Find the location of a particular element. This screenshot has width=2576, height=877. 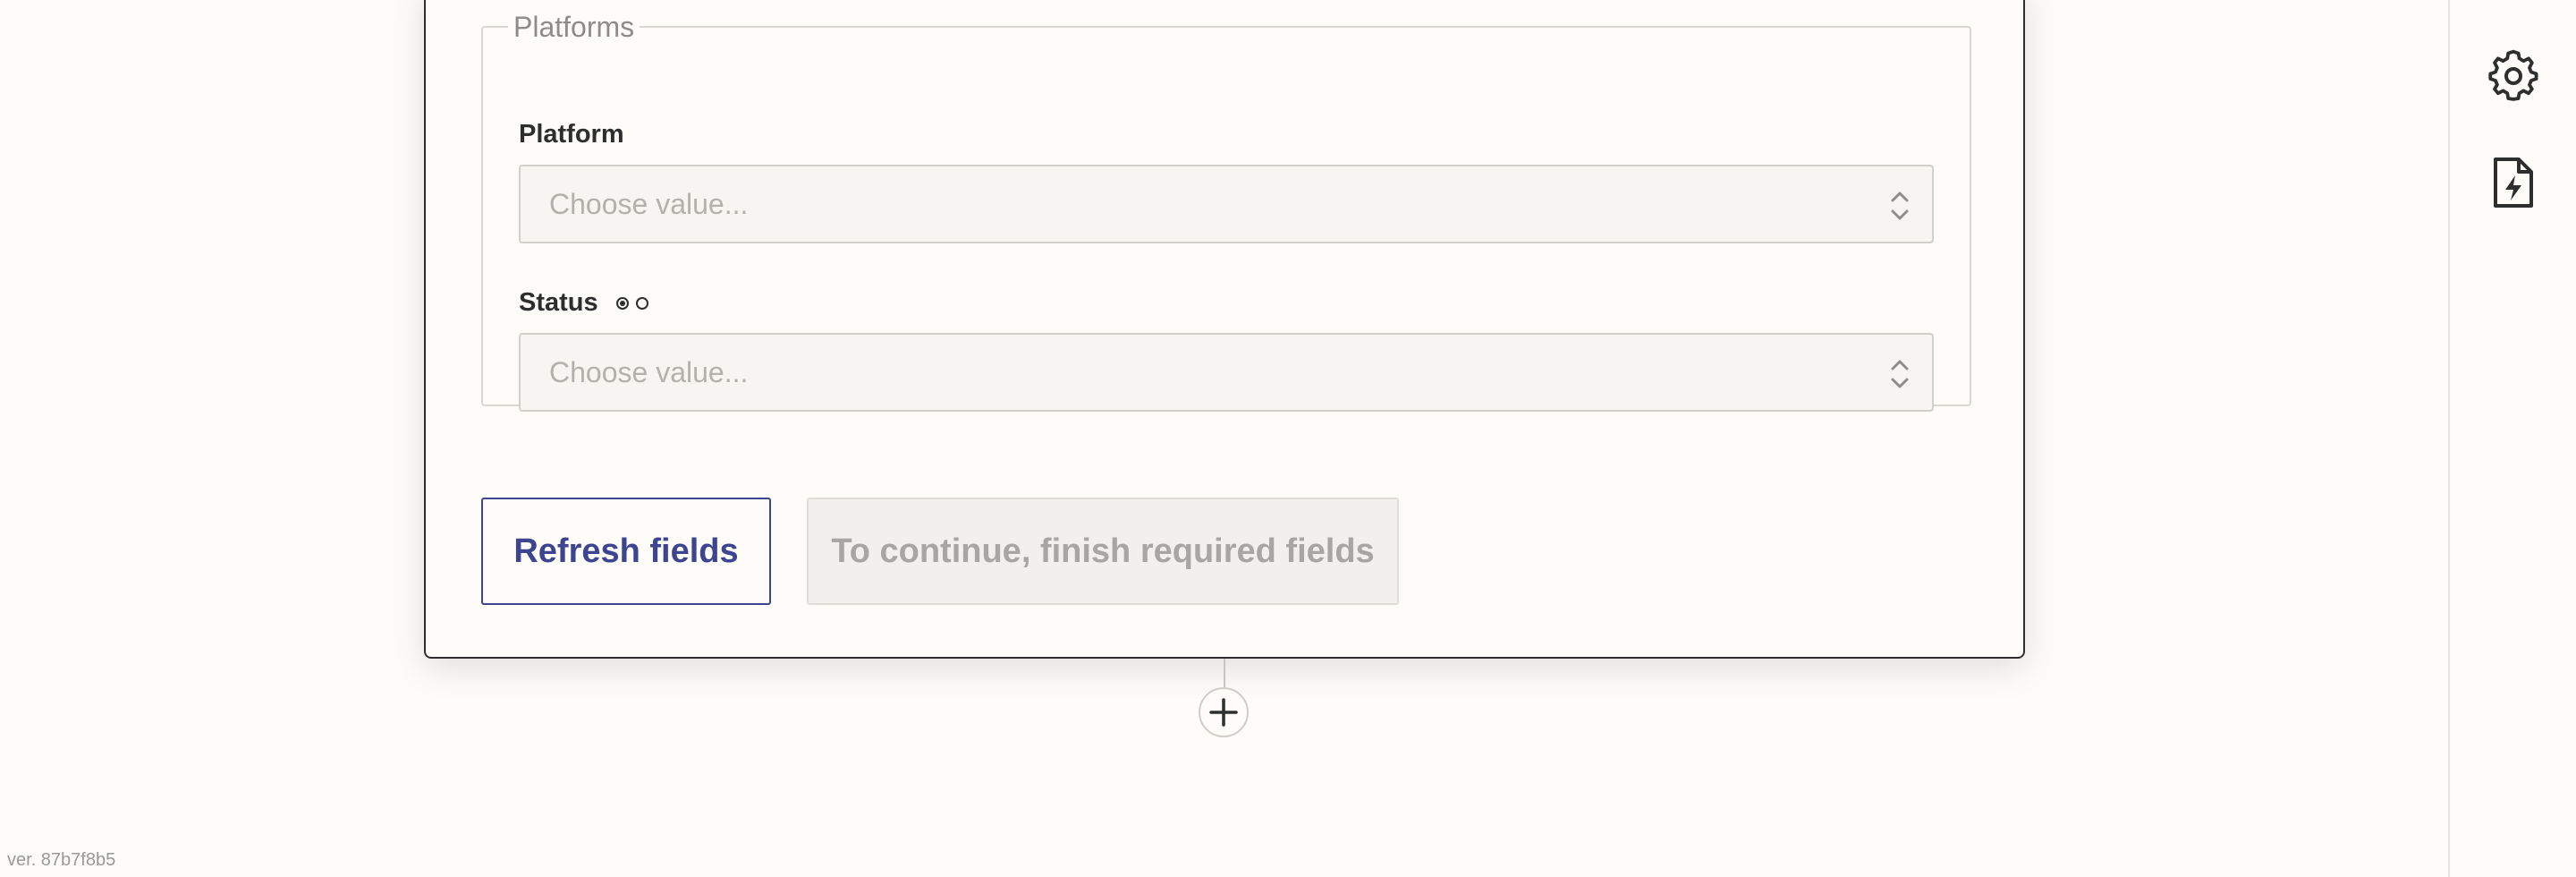

platform-label-text: Platform is located at coordinates (571, 134).